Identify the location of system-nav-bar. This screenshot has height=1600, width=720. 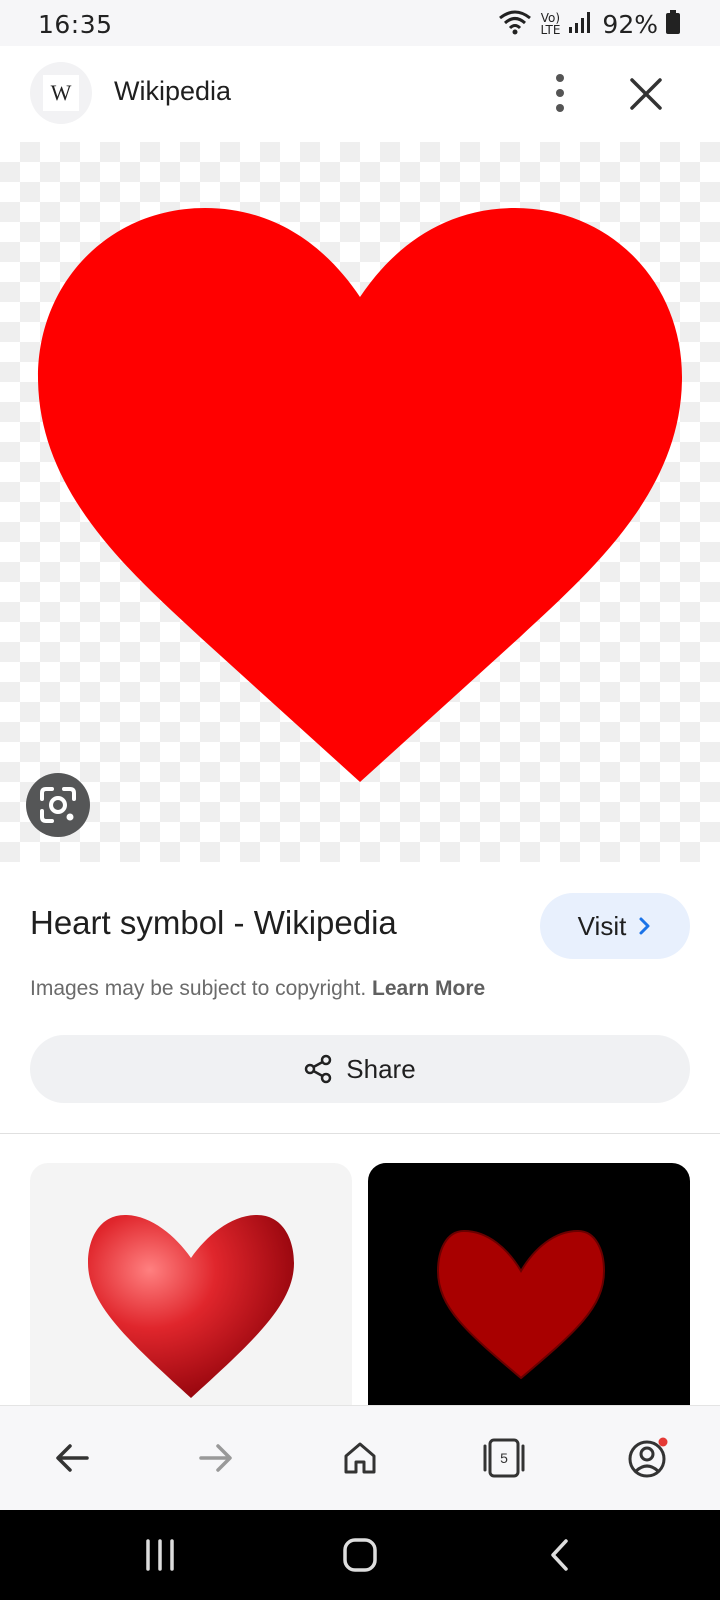
(360, 1555).